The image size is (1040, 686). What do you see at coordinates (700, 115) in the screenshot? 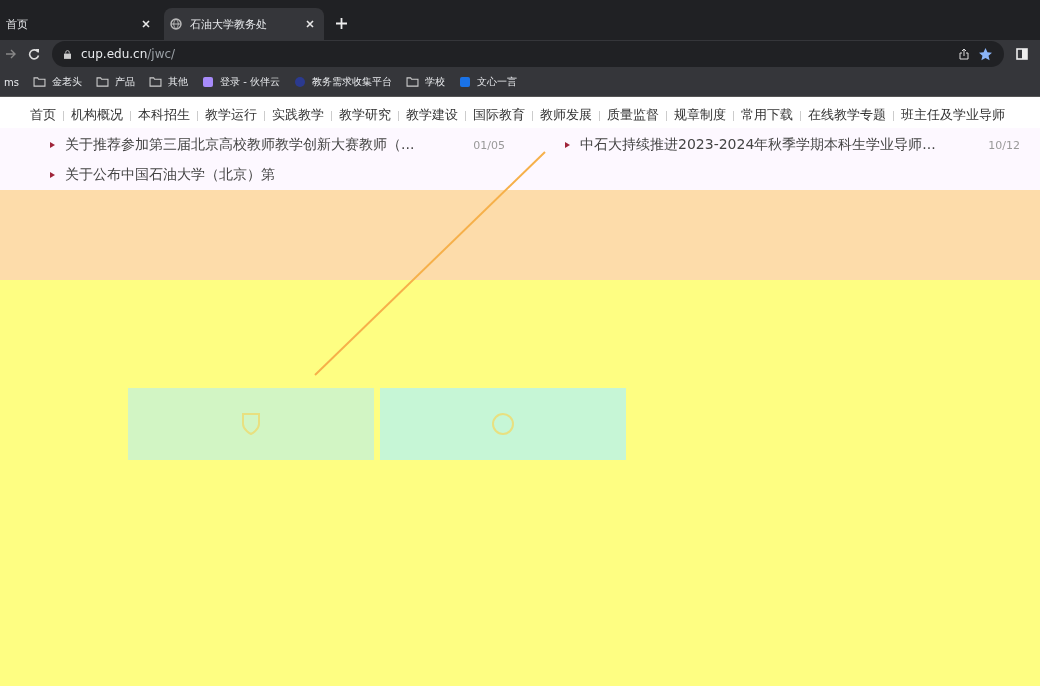
I see `nav-link: 规章制度` at bounding box center [700, 115].